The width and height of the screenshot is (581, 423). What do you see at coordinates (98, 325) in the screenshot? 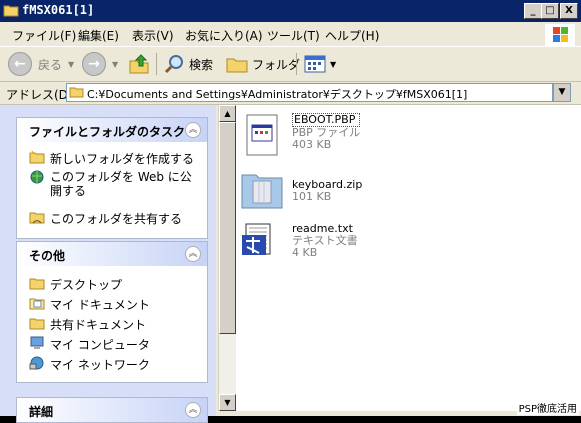
I see `place-label: 共有ドキュメント` at bounding box center [98, 325].